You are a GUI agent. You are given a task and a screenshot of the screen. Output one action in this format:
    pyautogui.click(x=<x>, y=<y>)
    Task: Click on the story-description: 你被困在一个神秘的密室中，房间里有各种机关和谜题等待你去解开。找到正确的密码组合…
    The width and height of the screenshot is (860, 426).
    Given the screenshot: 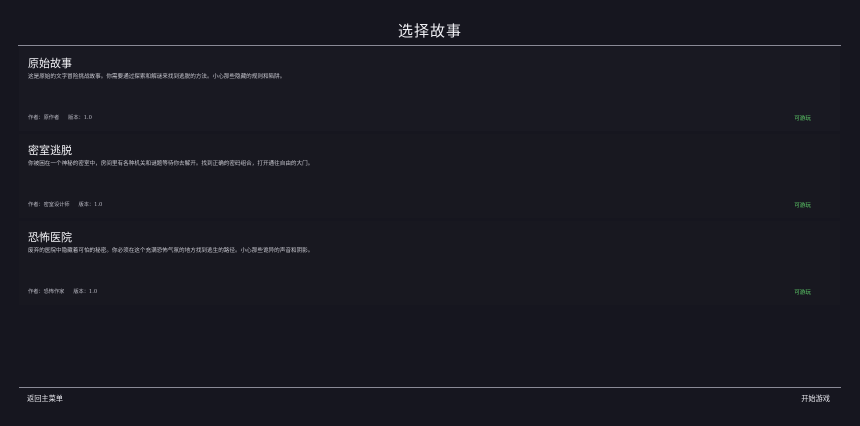 What is the action you would take?
    pyautogui.click(x=171, y=164)
    